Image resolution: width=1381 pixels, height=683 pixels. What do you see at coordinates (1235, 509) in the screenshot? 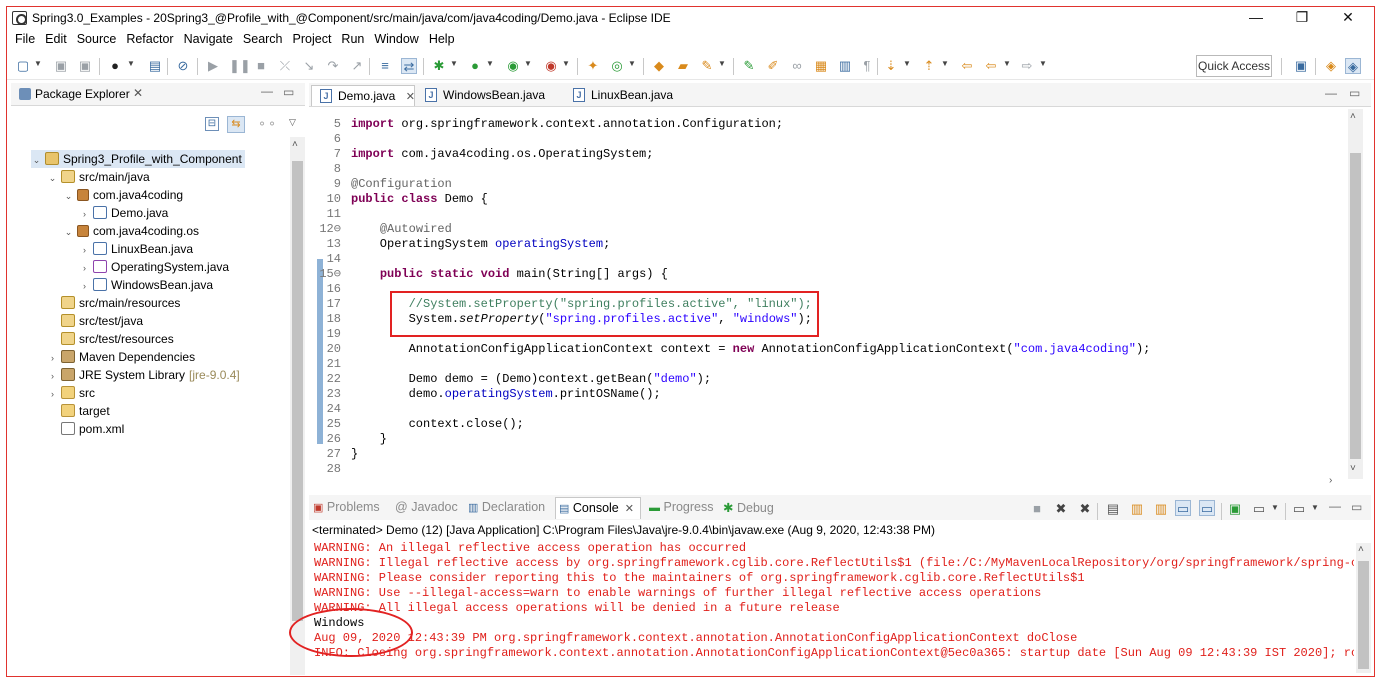
I see `pin-console-icon: ▣` at bounding box center [1235, 509].